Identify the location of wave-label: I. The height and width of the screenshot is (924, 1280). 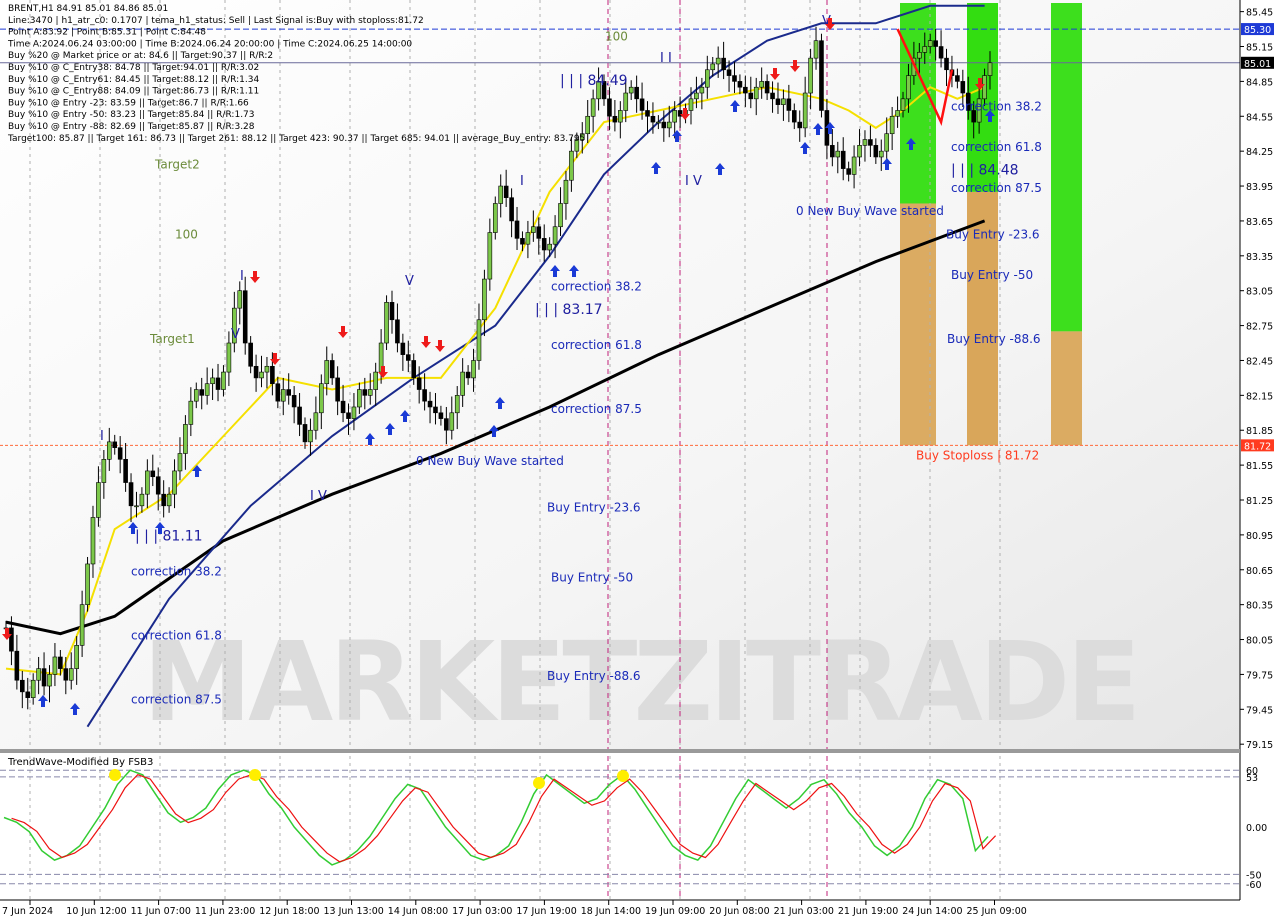
(522, 181).